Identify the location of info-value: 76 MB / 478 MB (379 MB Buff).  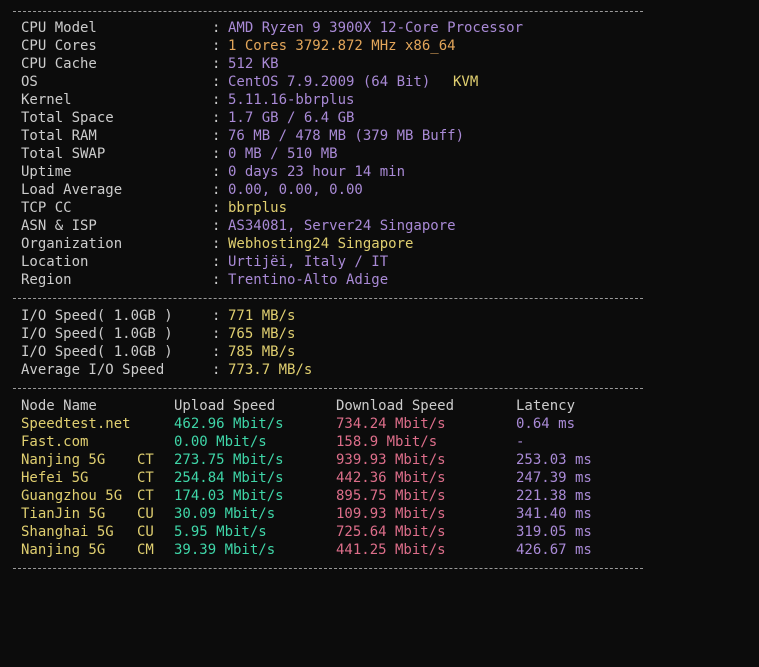
(346, 136).